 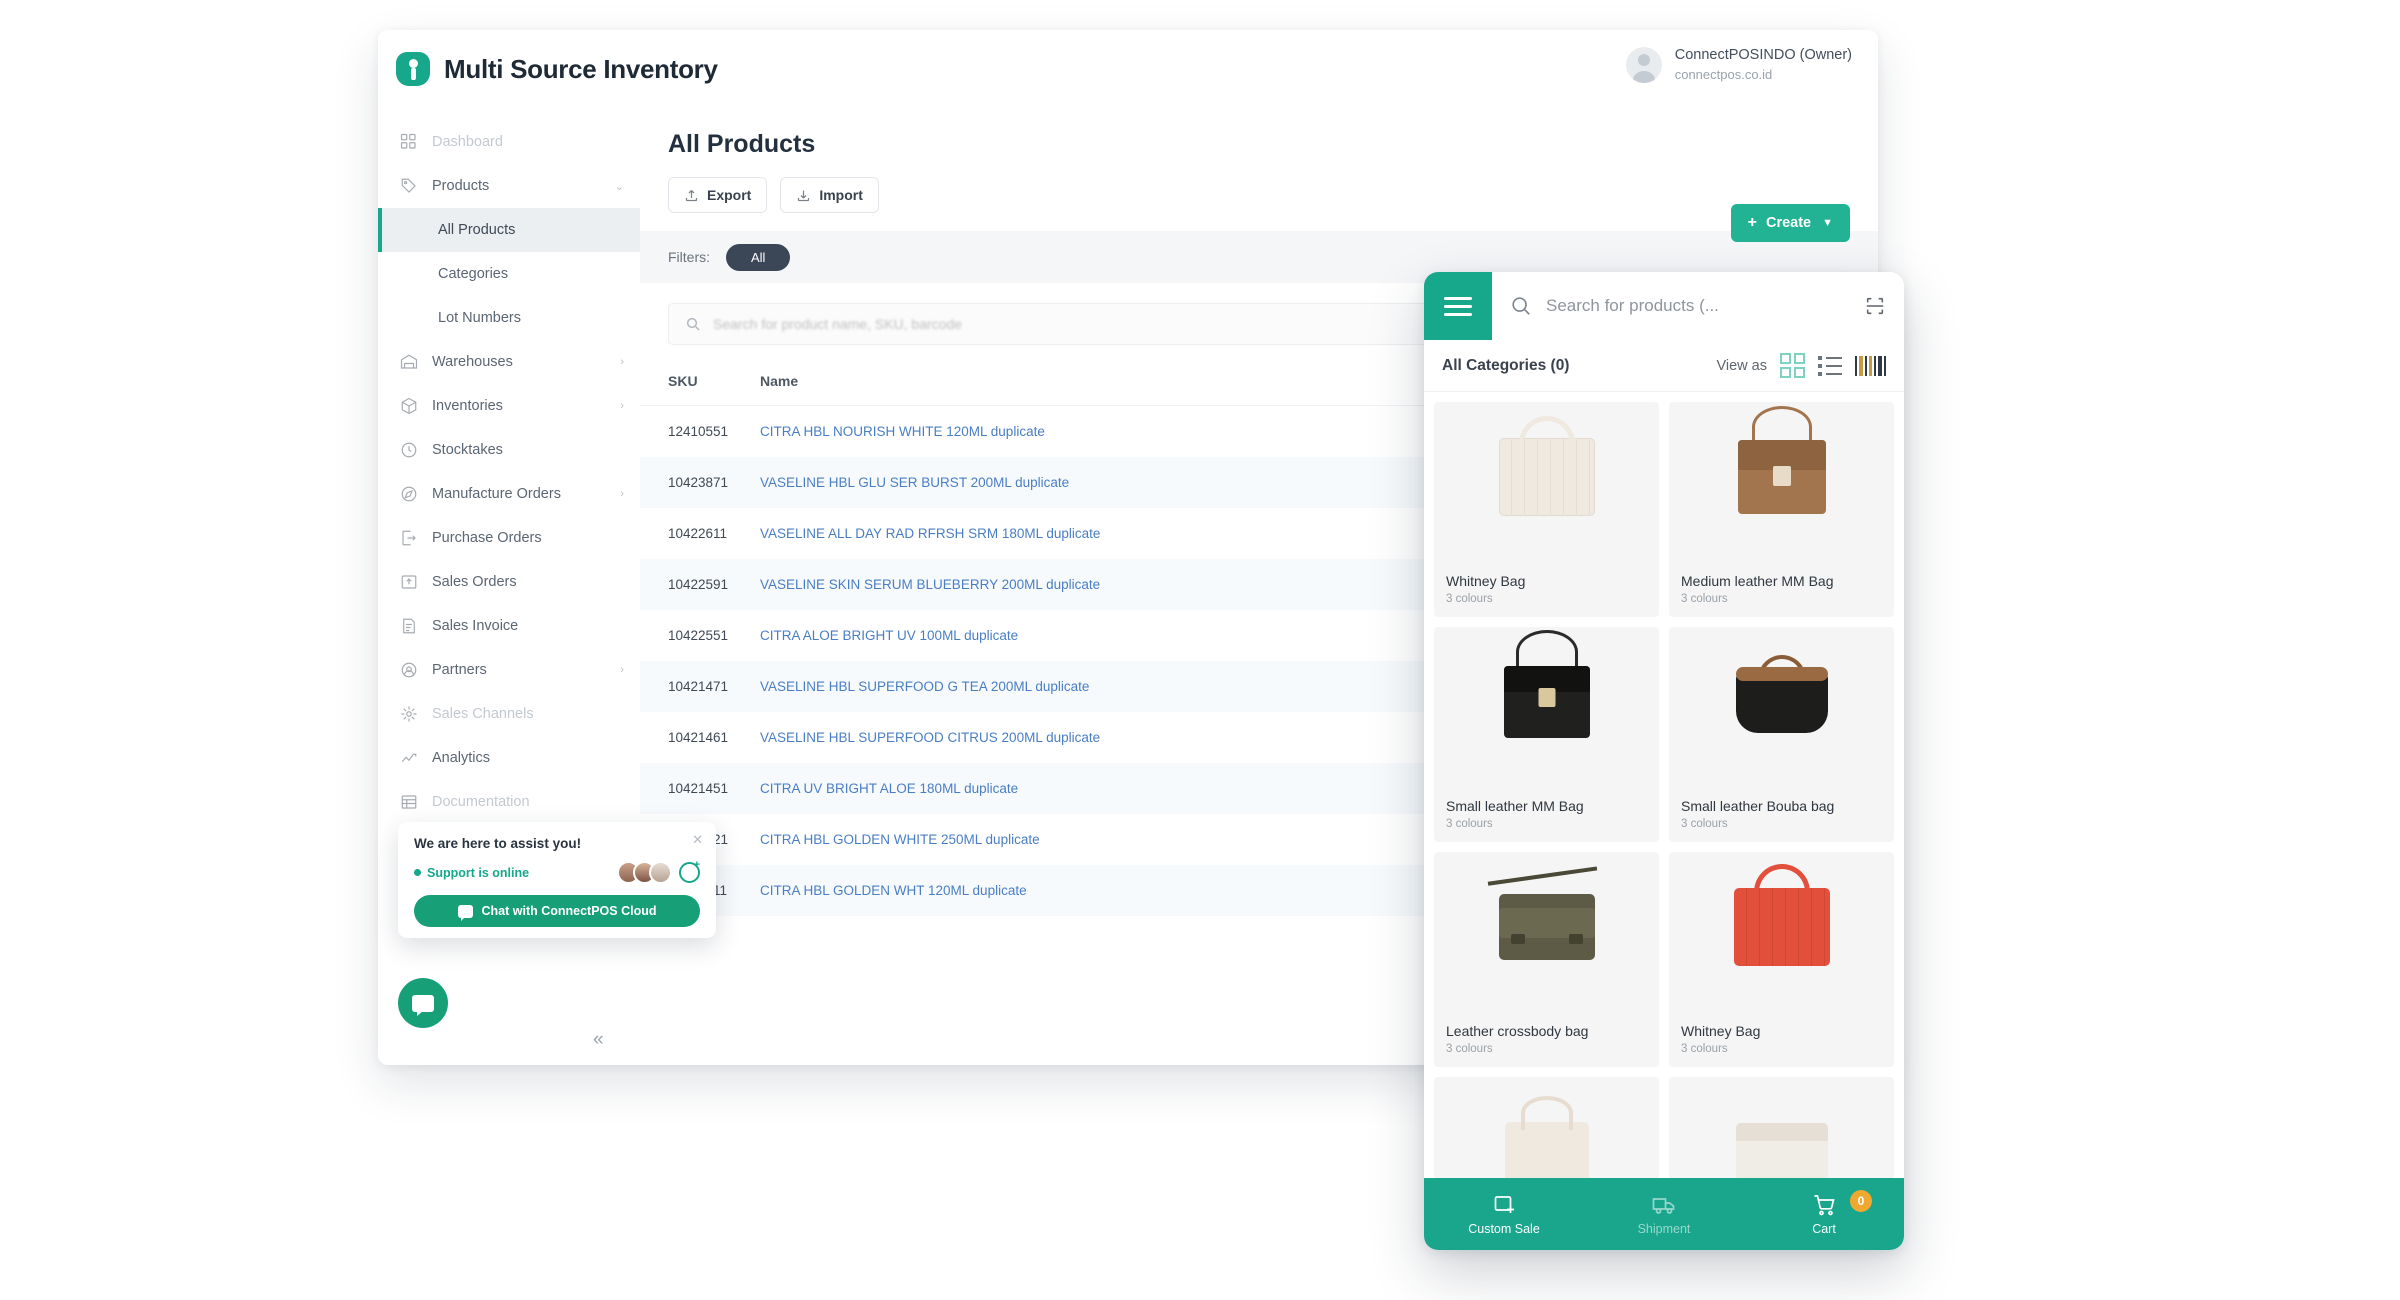 I want to click on barcode-view-icon, so click(x=1870, y=365).